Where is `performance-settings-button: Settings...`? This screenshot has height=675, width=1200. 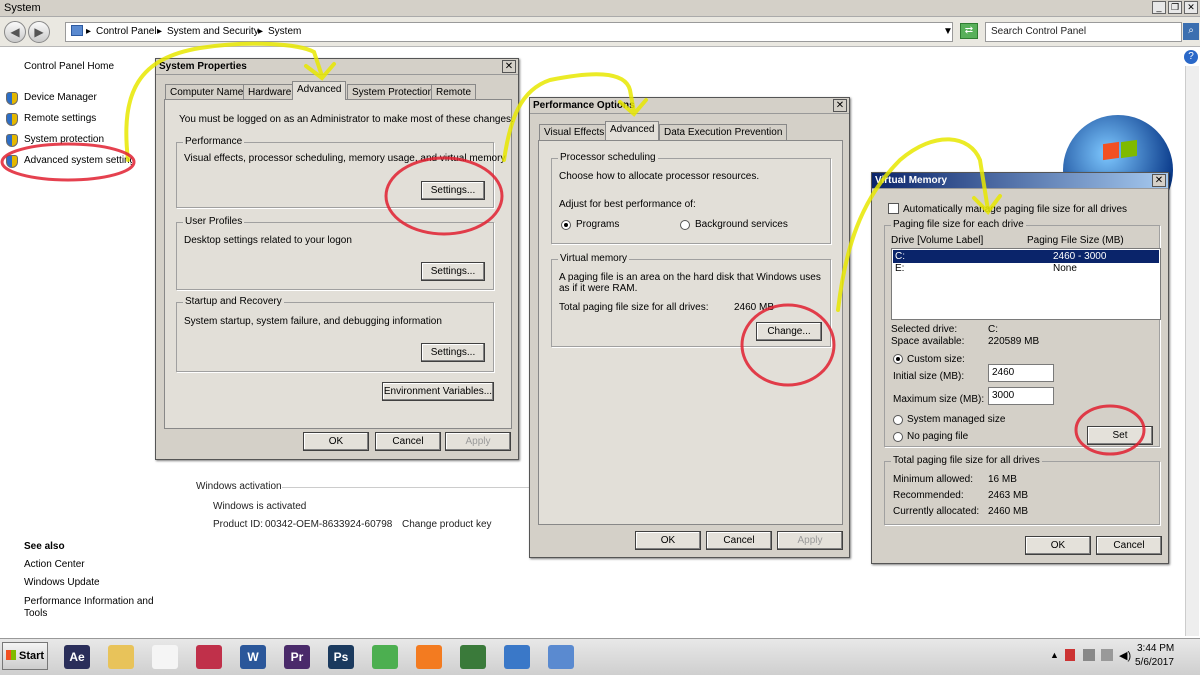 performance-settings-button: Settings... is located at coordinates (453, 190).